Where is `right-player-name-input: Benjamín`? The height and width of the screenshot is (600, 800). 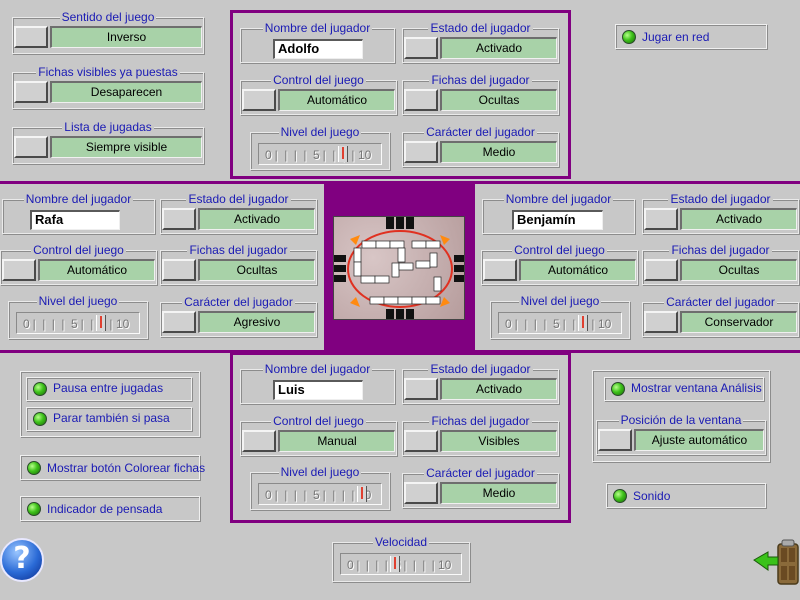
right-player-name-input: Benjamín is located at coordinates (557, 220).